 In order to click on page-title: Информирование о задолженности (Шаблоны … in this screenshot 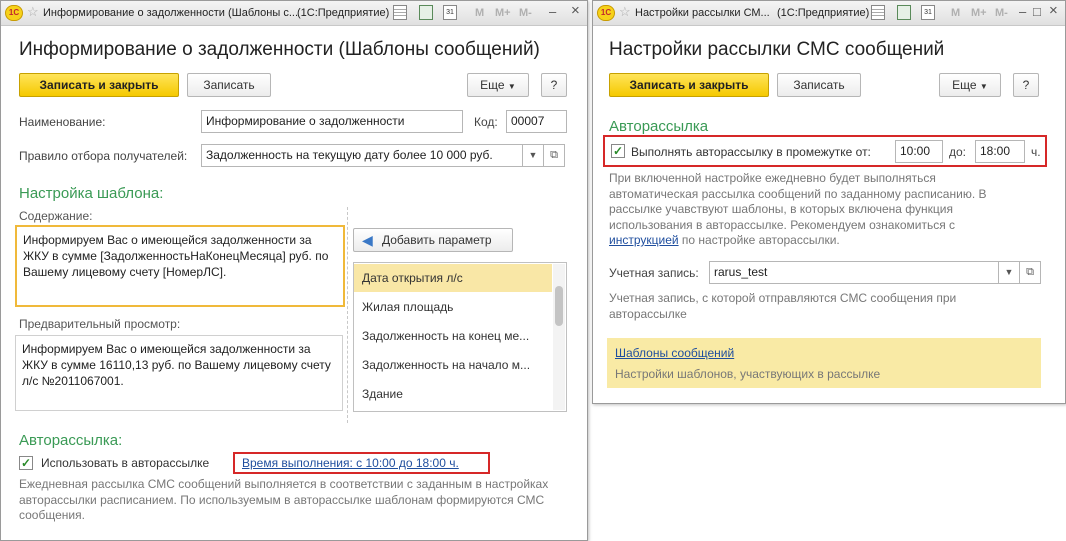, I will do `click(279, 49)`.